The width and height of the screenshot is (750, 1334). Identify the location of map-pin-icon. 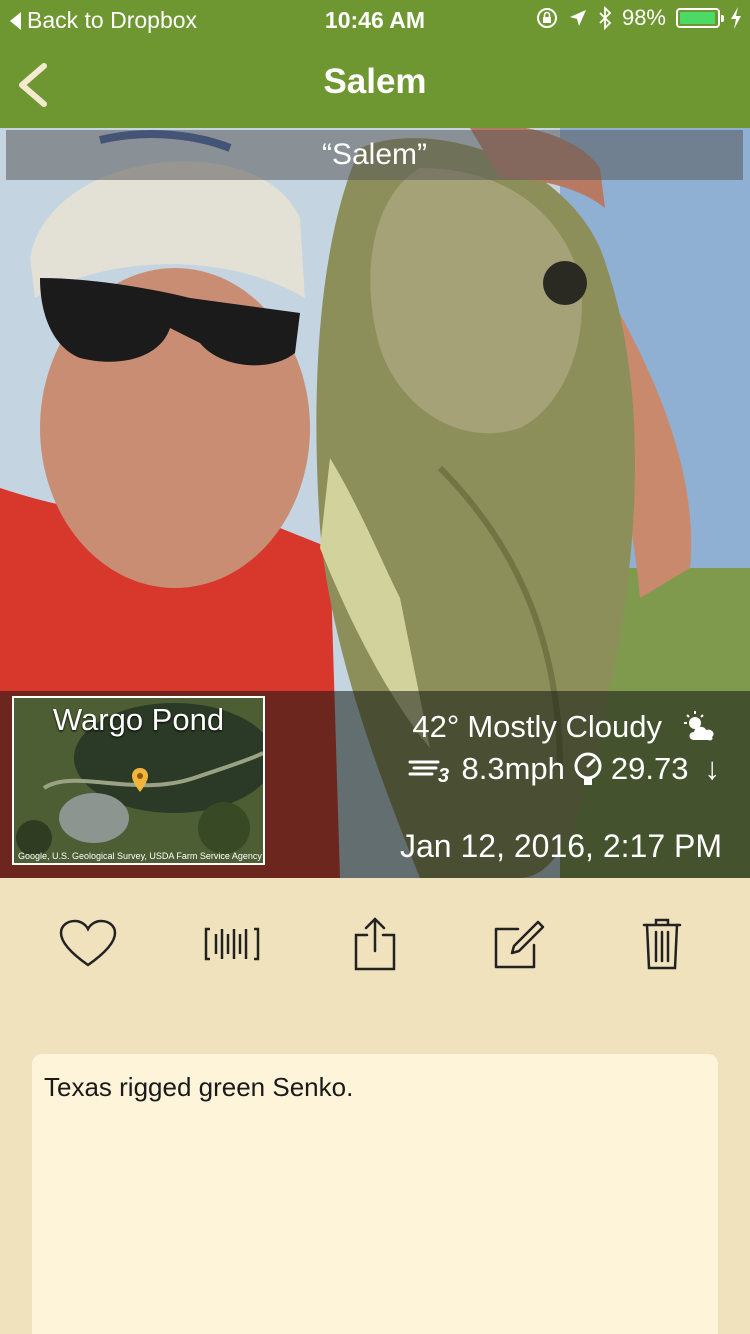
(140, 780).